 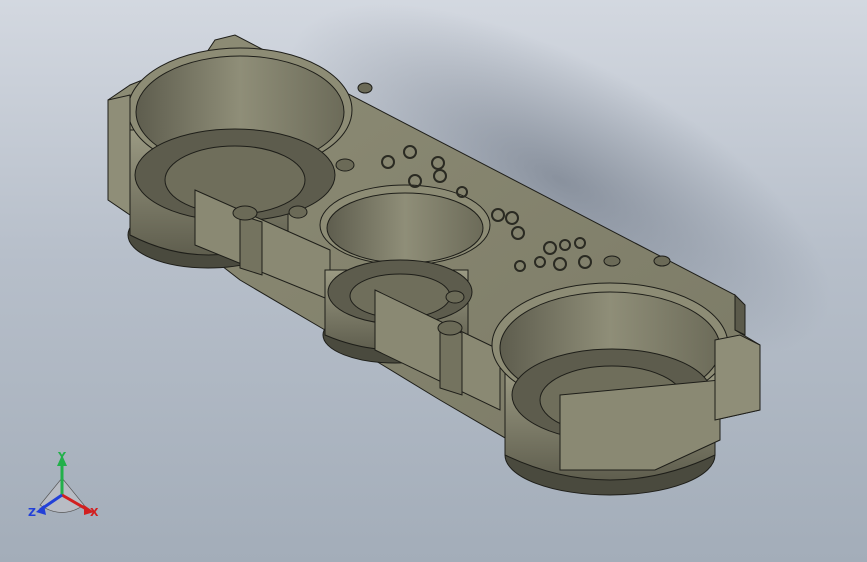 I want to click on view-triad: Y X Z, so click(x=63, y=484).